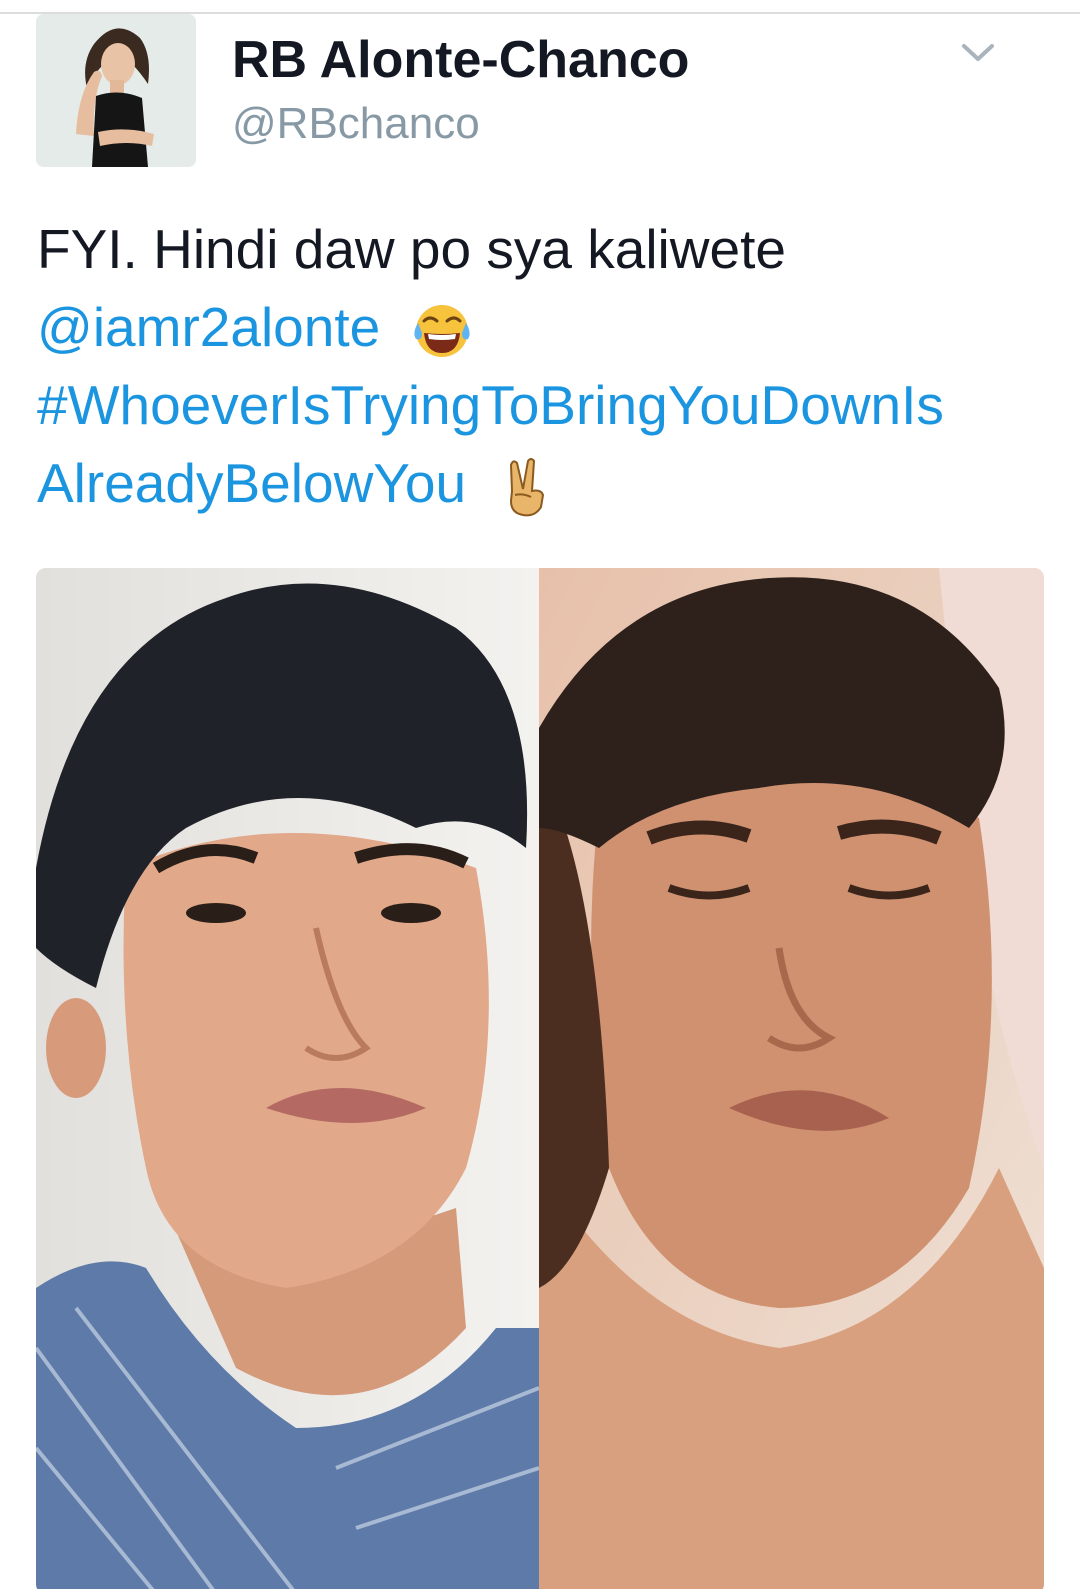 The width and height of the screenshot is (1080, 1594). Describe the element at coordinates (527, 487) in the screenshot. I see `victory-hand-emoji-icon` at that location.